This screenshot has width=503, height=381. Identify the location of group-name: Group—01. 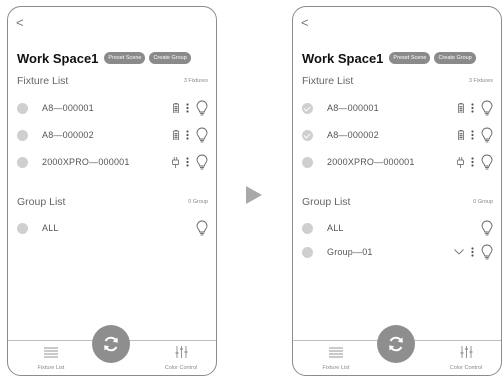
(350, 252).